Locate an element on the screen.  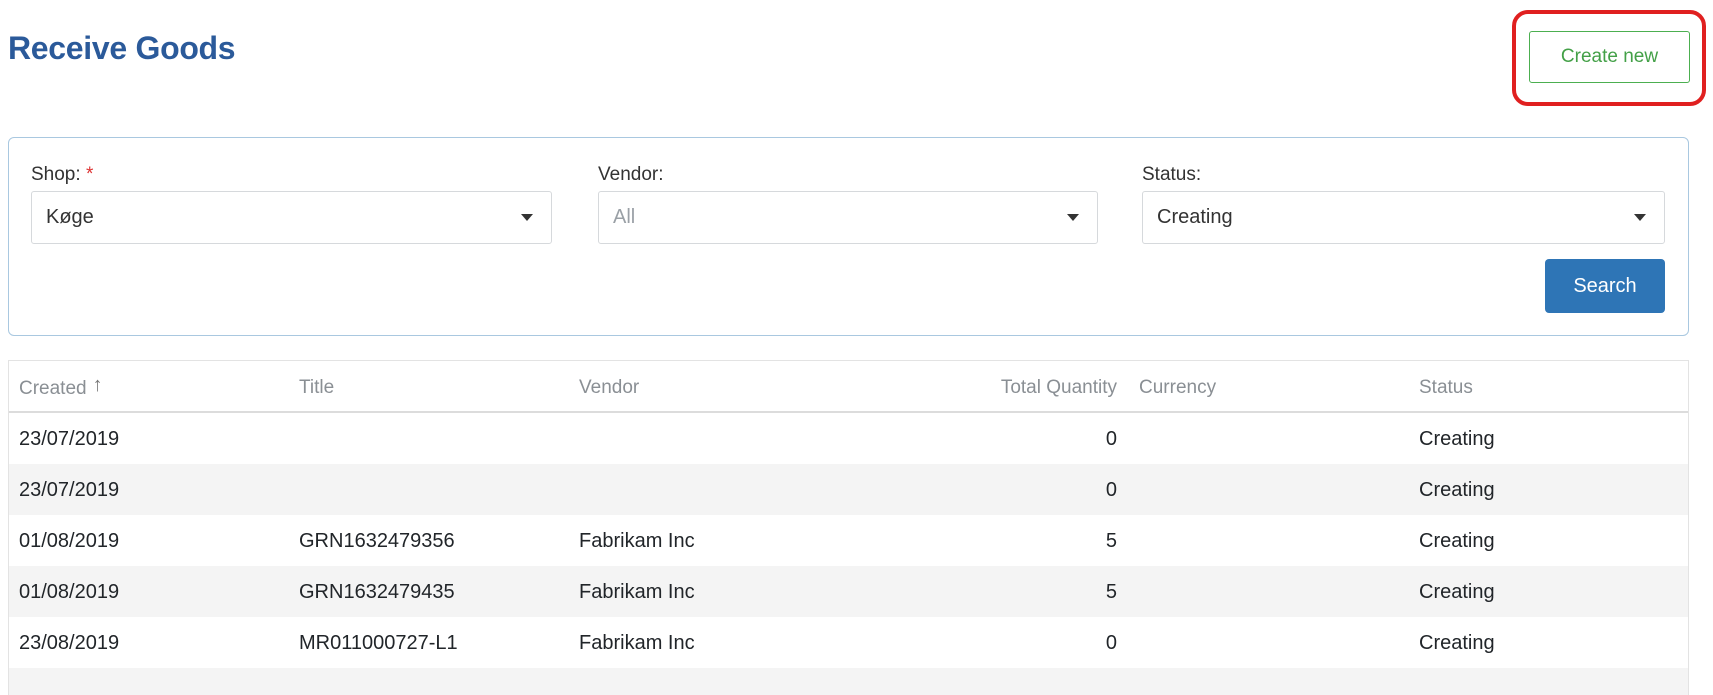
shop-label-text: Shop: is located at coordinates (56, 174).